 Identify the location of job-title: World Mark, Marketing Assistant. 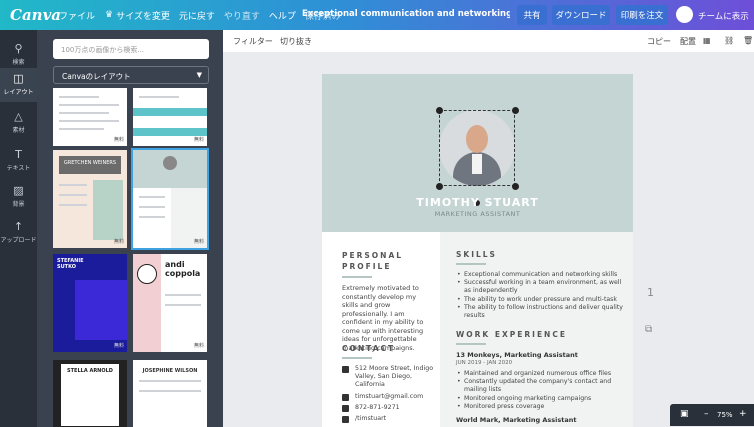
(541, 420).